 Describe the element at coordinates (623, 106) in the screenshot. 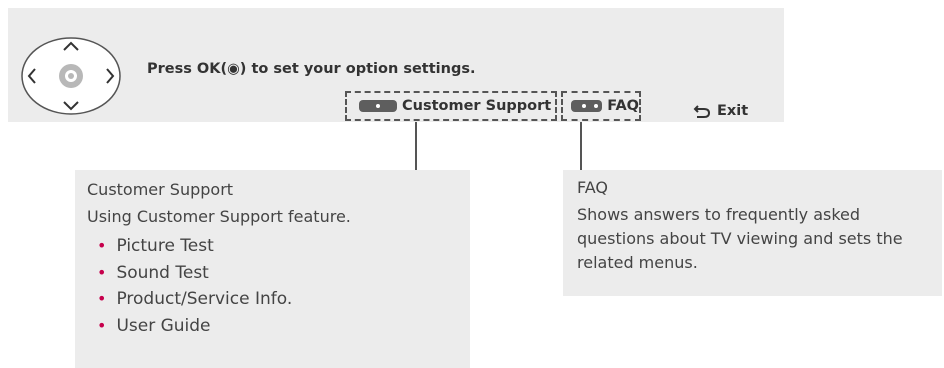

I see `faq-label: FAQ` at that location.